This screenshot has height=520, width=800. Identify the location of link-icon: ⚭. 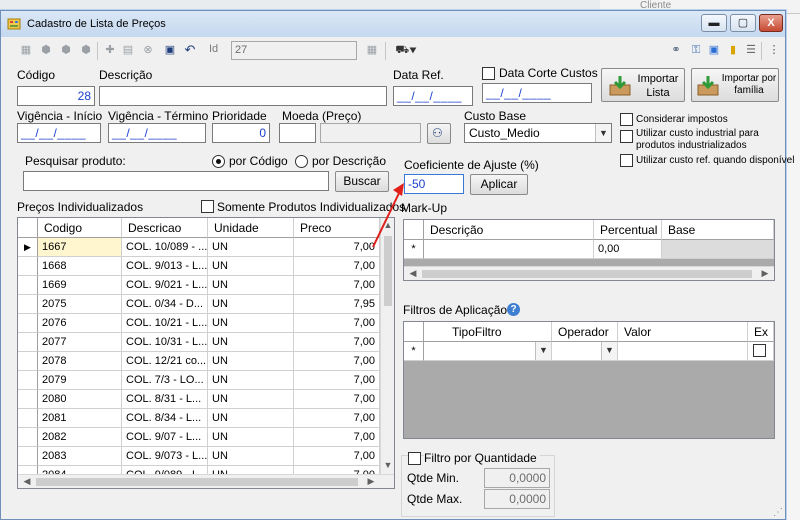
(676, 50).